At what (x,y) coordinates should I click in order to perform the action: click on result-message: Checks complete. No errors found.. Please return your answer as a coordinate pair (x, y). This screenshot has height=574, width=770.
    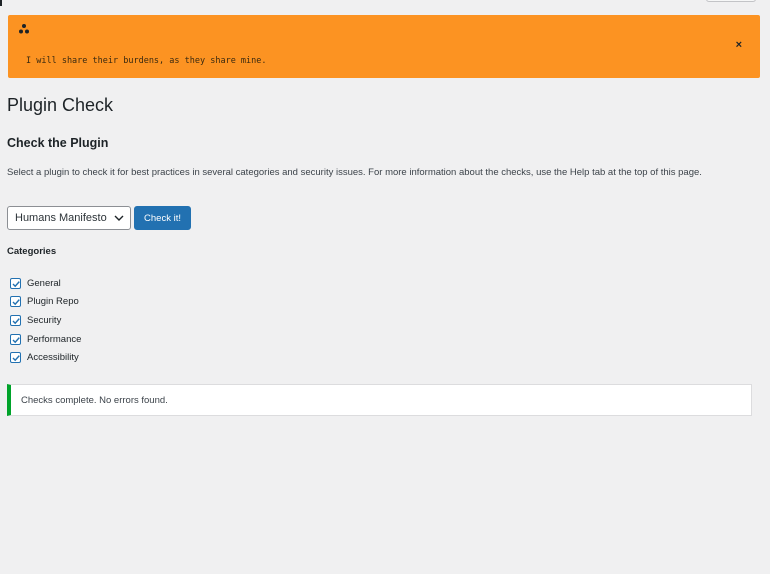
    Looking at the image, I should click on (94, 400).